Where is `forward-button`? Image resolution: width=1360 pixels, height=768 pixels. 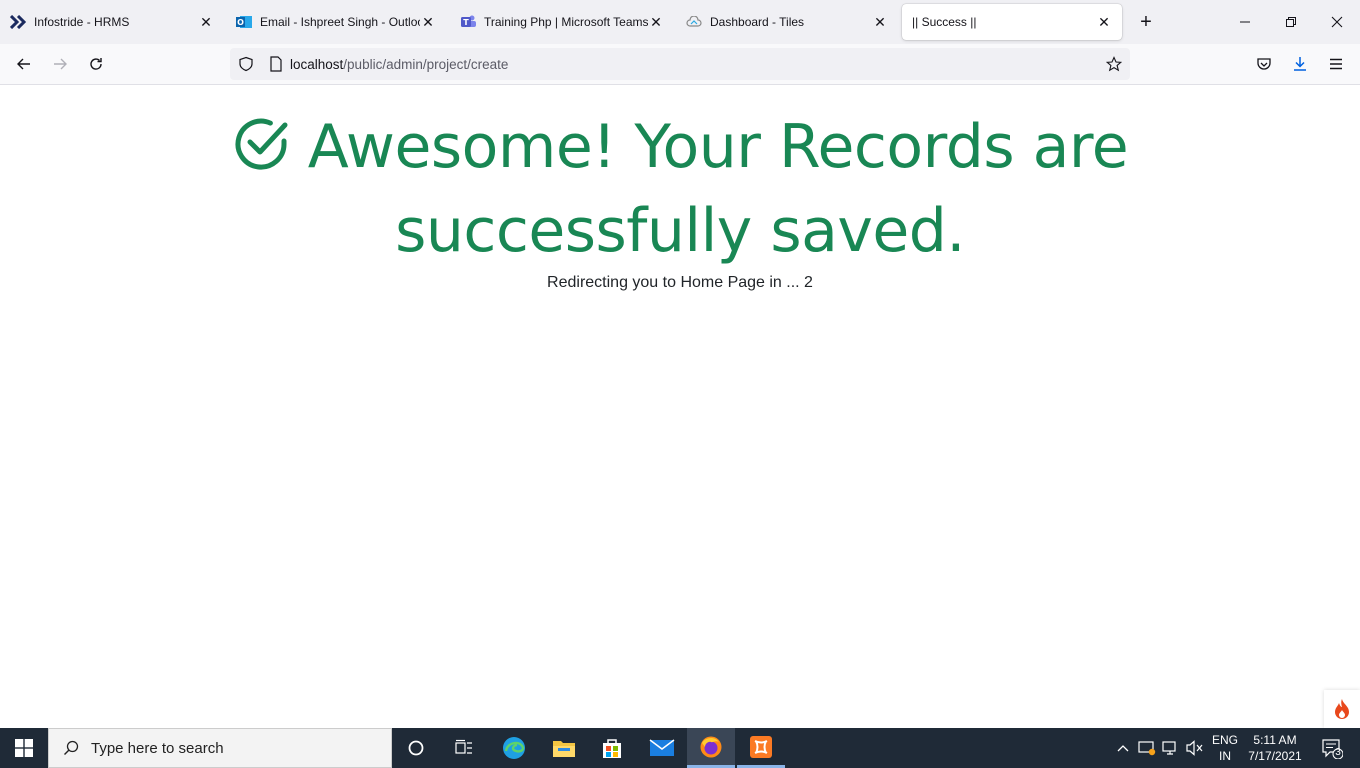
forward-button is located at coordinates (60, 64).